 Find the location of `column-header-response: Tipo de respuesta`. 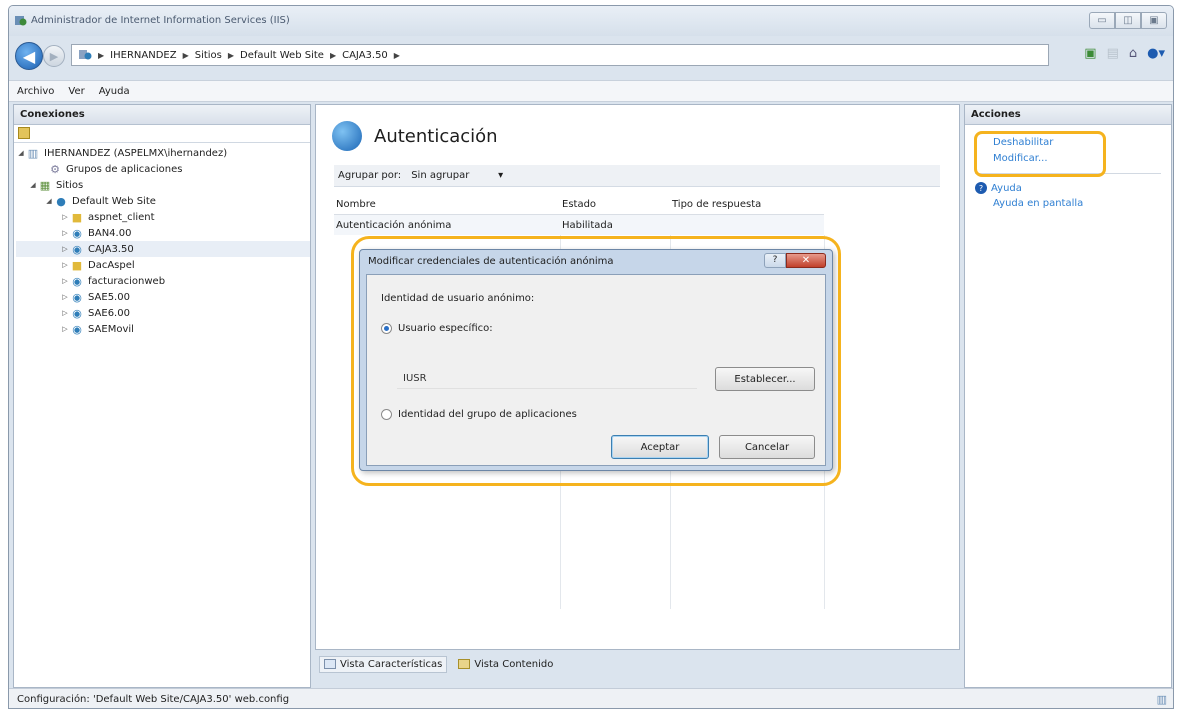

column-header-response: Tipo de respuesta is located at coordinates (747, 204).